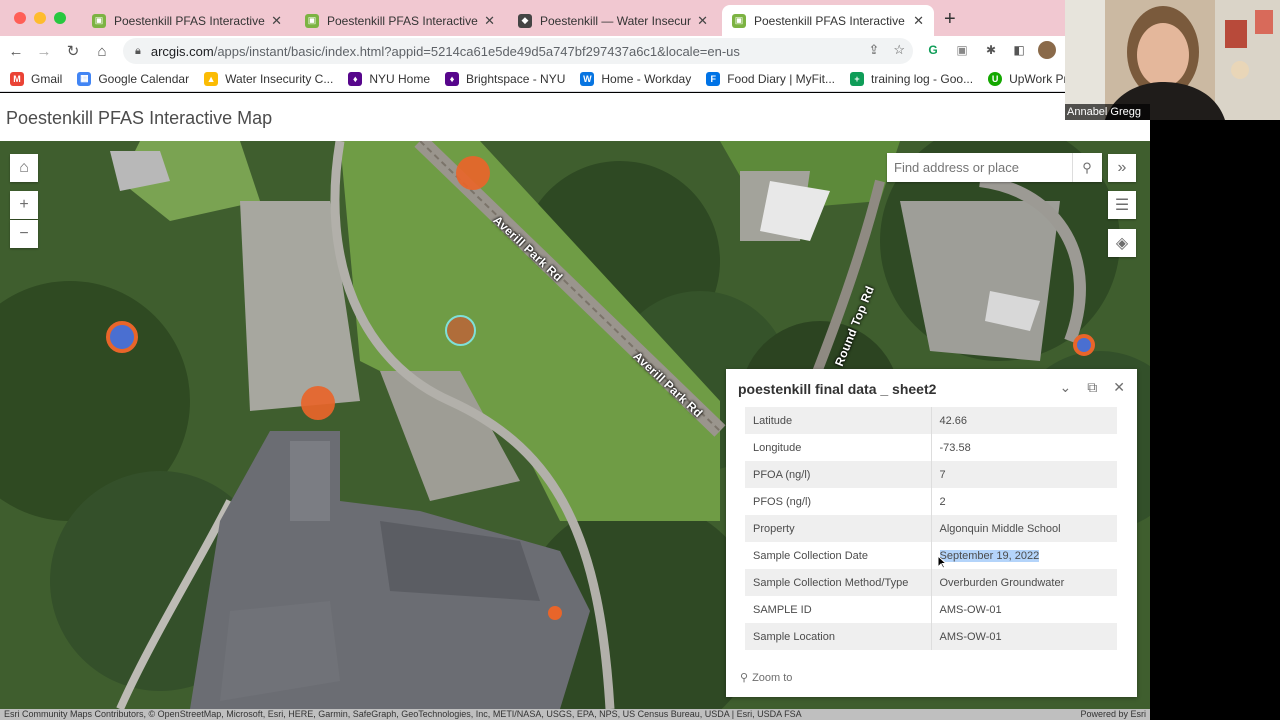 This screenshot has width=1280, height=720. Describe the element at coordinates (525, 20) in the screenshot. I see `cube-icon: ◆` at that location.